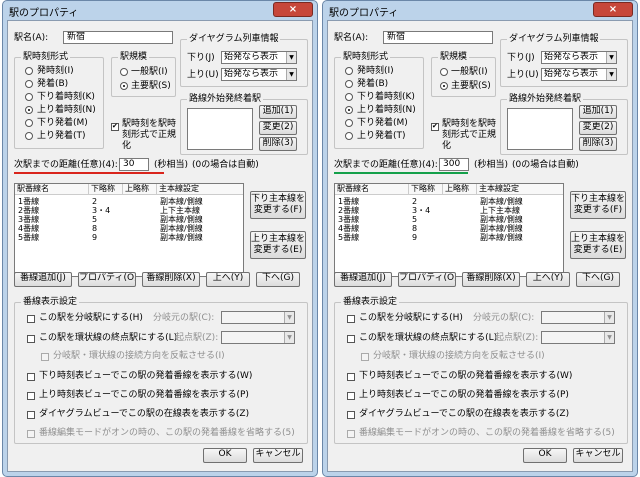 This screenshot has width=640, height=477. I want to click on format-group-label: 駅時刻形式, so click(46, 57).